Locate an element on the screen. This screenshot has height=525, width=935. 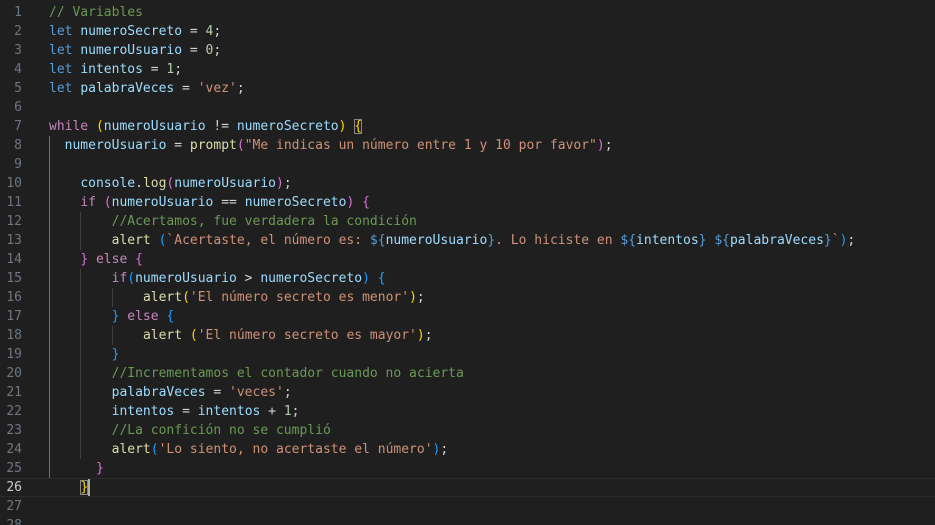
line-number: 11 is located at coordinates (14, 202).